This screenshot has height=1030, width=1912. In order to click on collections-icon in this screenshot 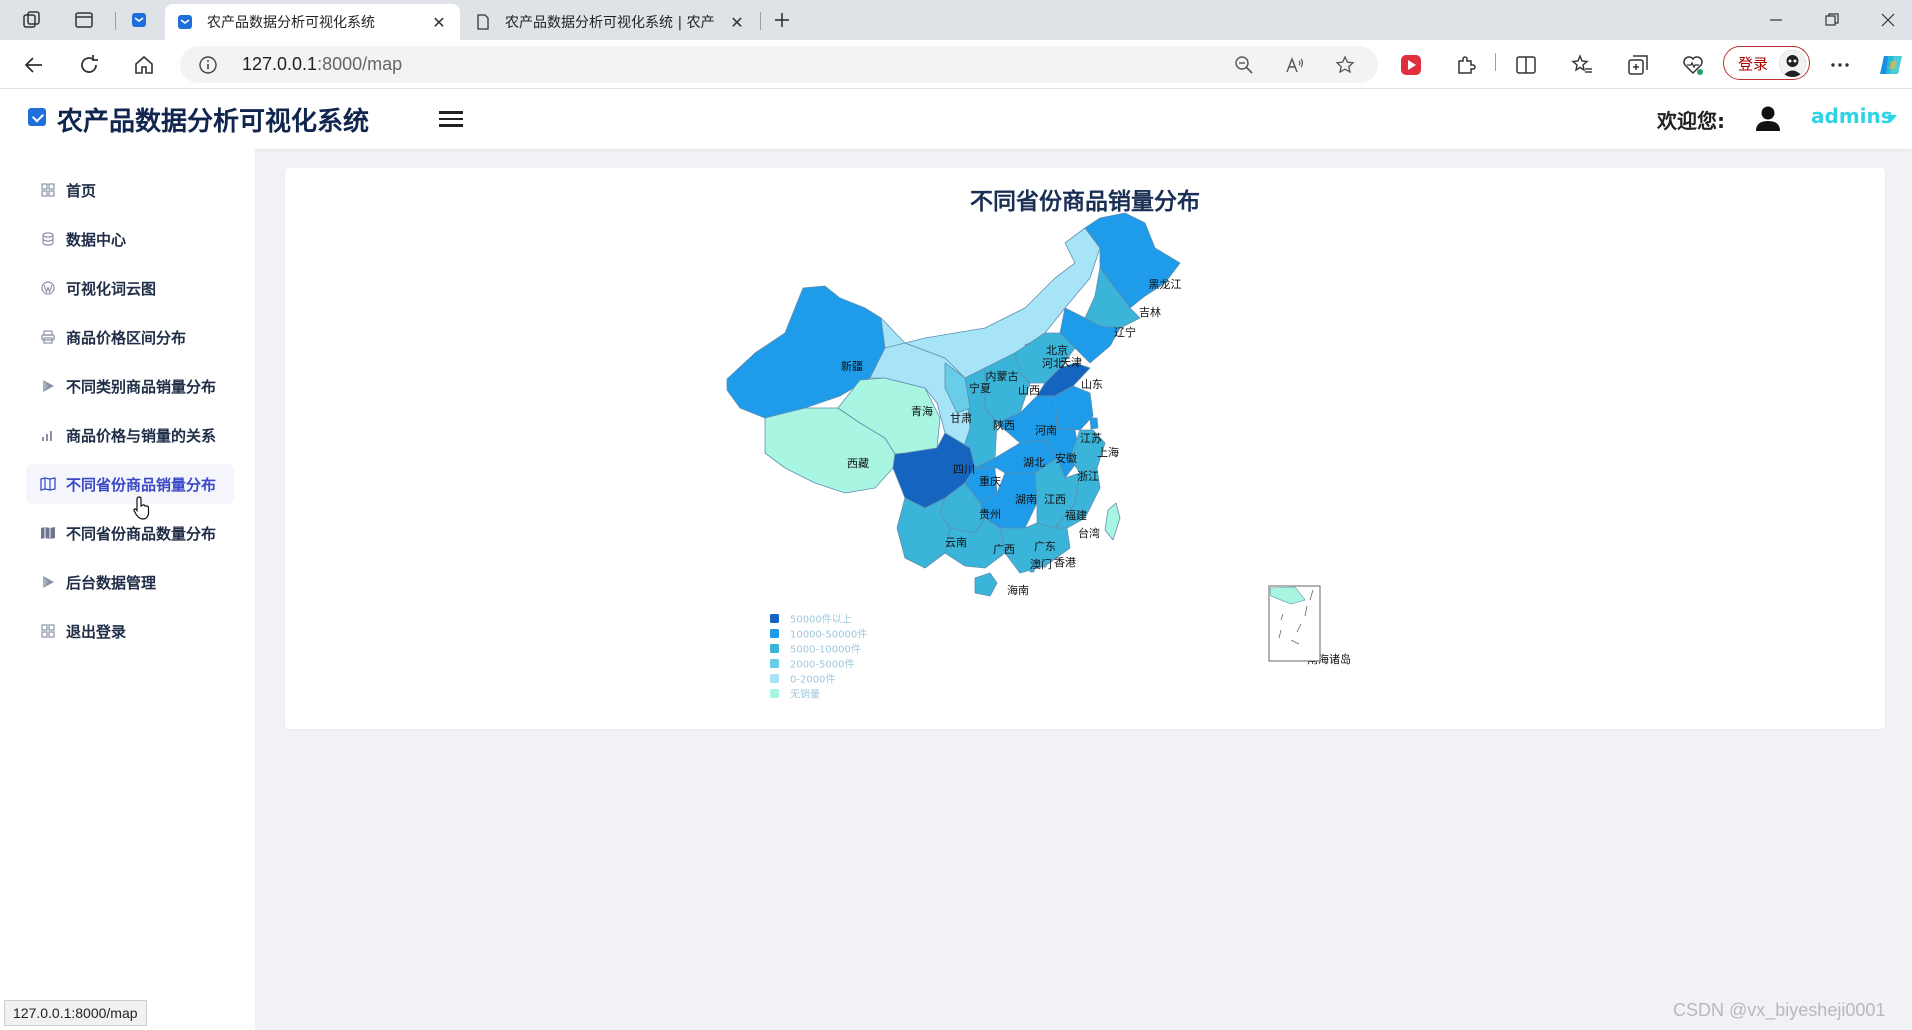, I will do `click(1638, 65)`.